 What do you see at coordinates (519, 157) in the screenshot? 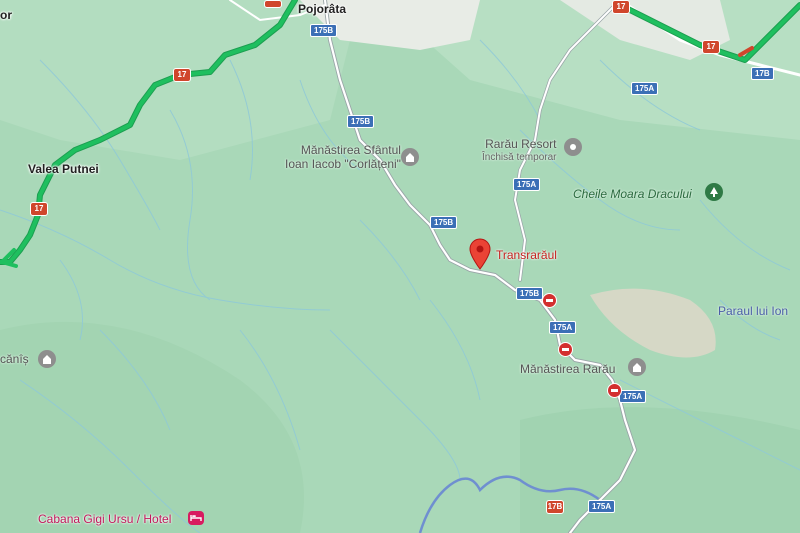
I see `poi-label-rarau-resort-status: Închisă temporar` at bounding box center [519, 157].